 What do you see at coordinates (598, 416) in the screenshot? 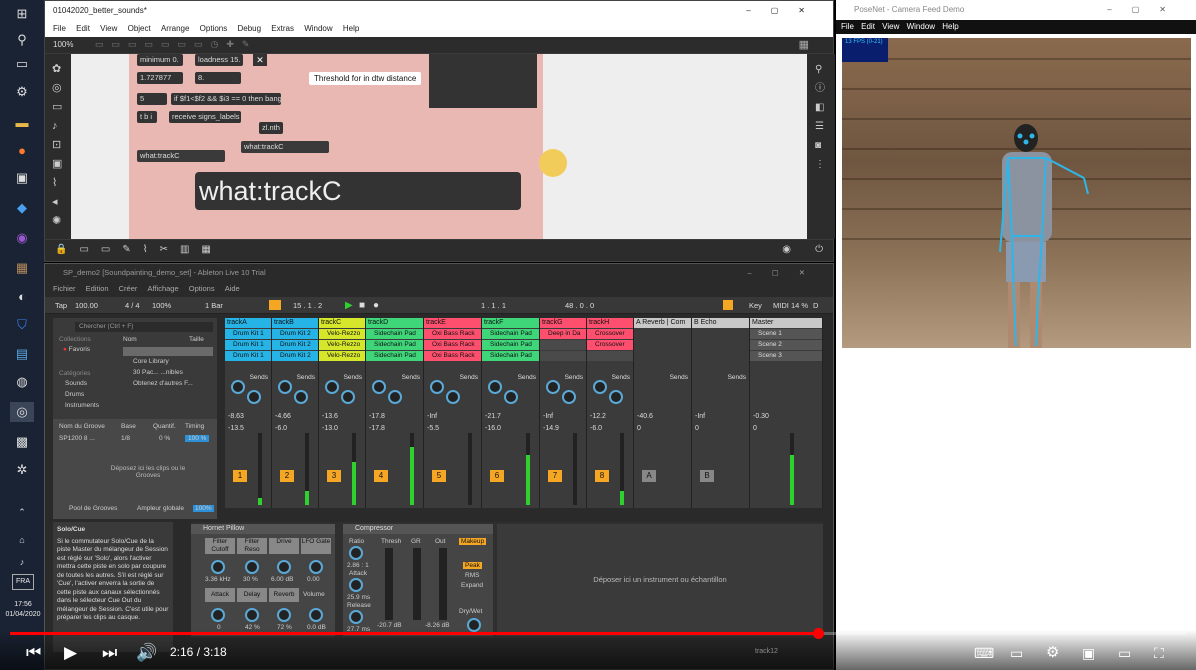
I see `track-volume: -12.2` at bounding box center [598, 416].